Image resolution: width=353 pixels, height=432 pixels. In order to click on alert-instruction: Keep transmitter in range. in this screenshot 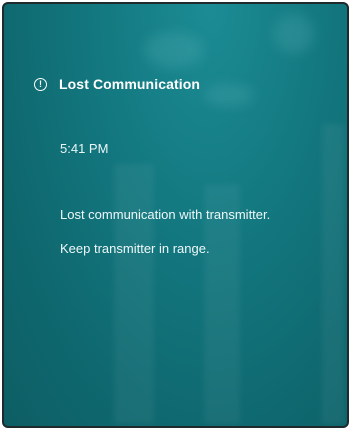, I will do `click(135, 248)`.